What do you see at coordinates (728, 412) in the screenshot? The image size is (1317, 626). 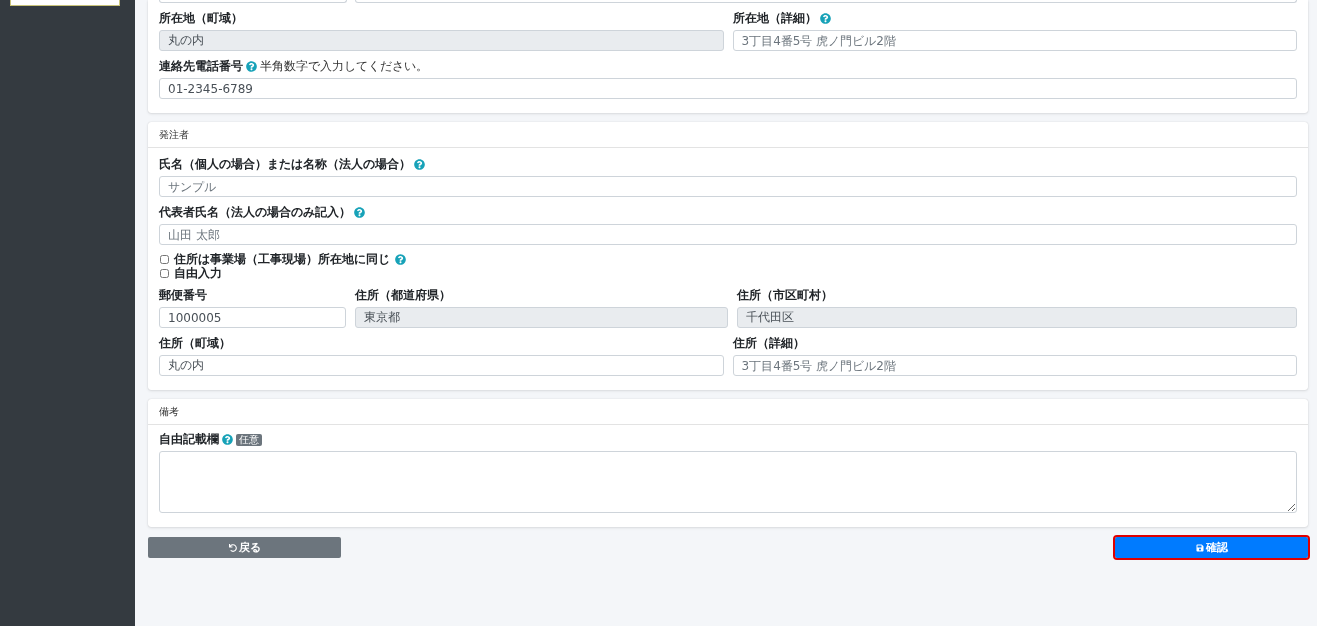 I see `card-title: 備考` at bounding box center [728, 412].